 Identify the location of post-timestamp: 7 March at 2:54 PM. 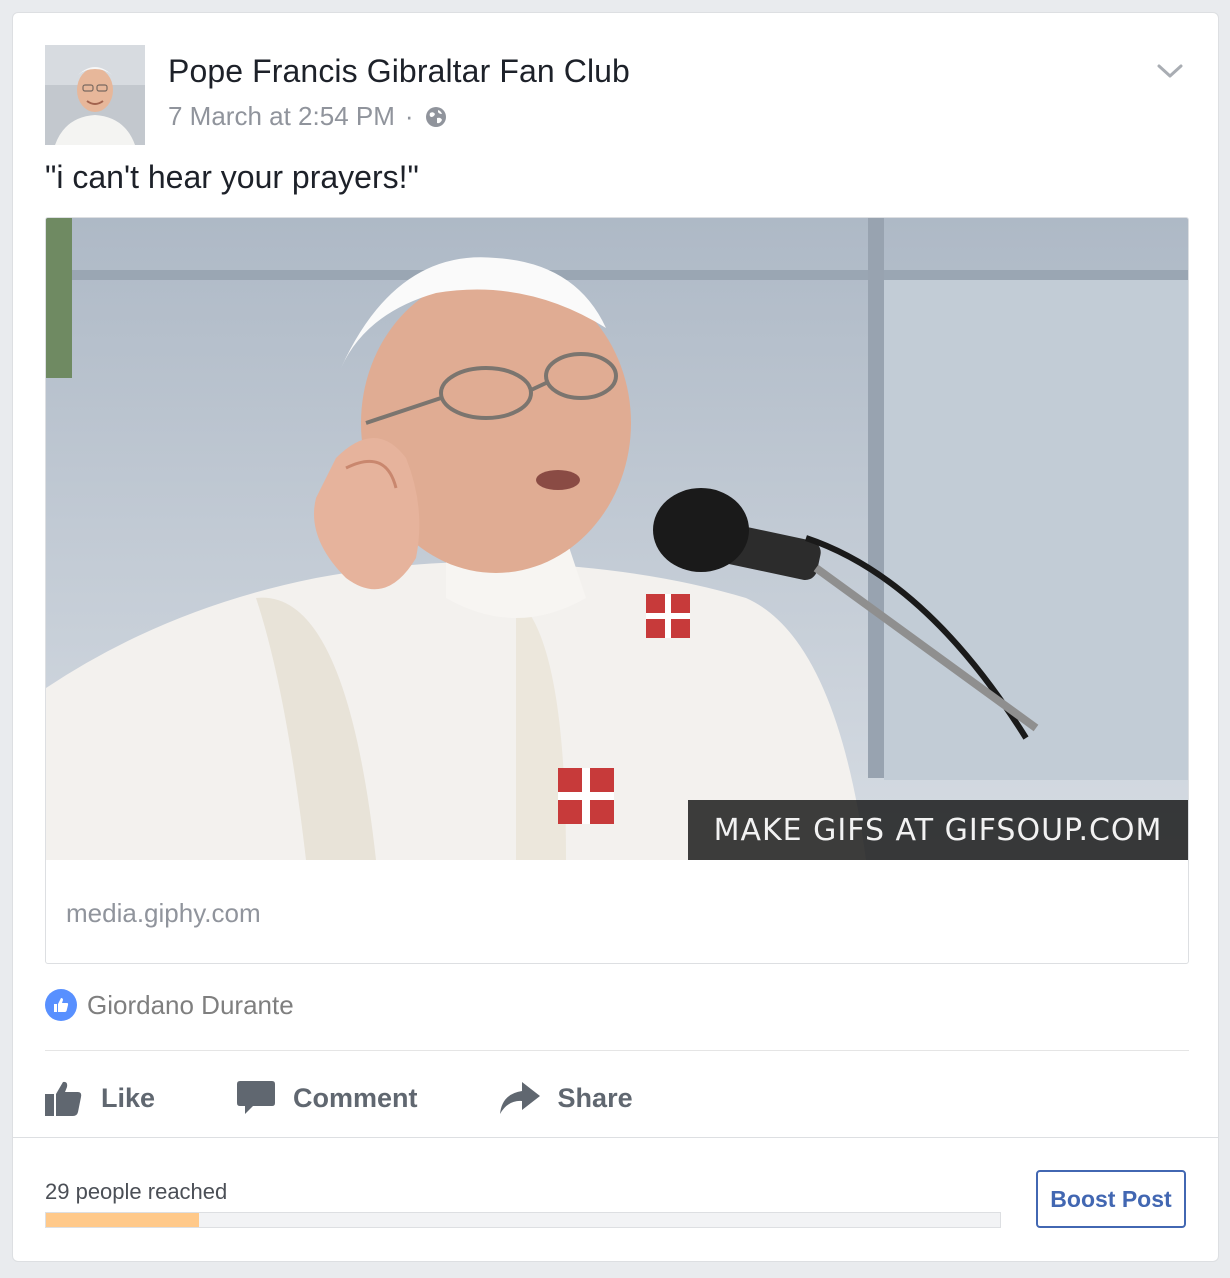
(281, 116).